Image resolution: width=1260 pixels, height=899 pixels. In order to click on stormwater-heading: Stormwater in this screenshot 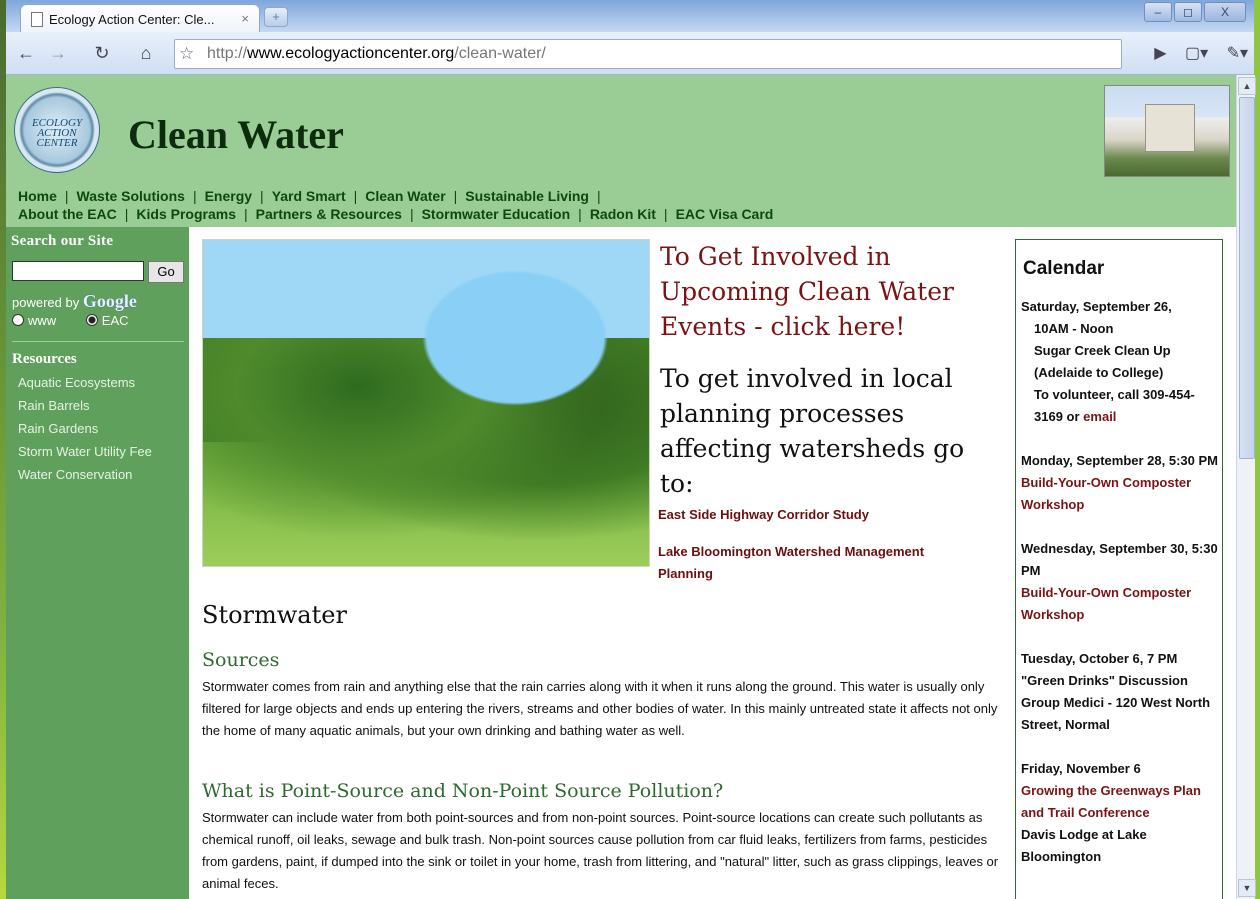, I will do `click(274, 615)`.